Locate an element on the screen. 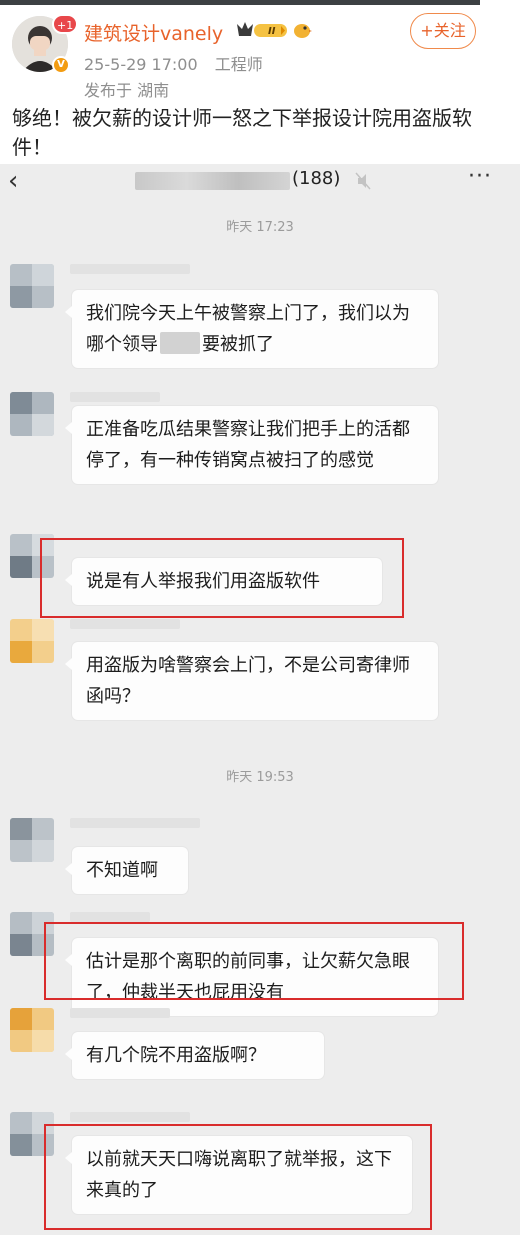  follow-button: +关注 is located at coordinates (443, 31).